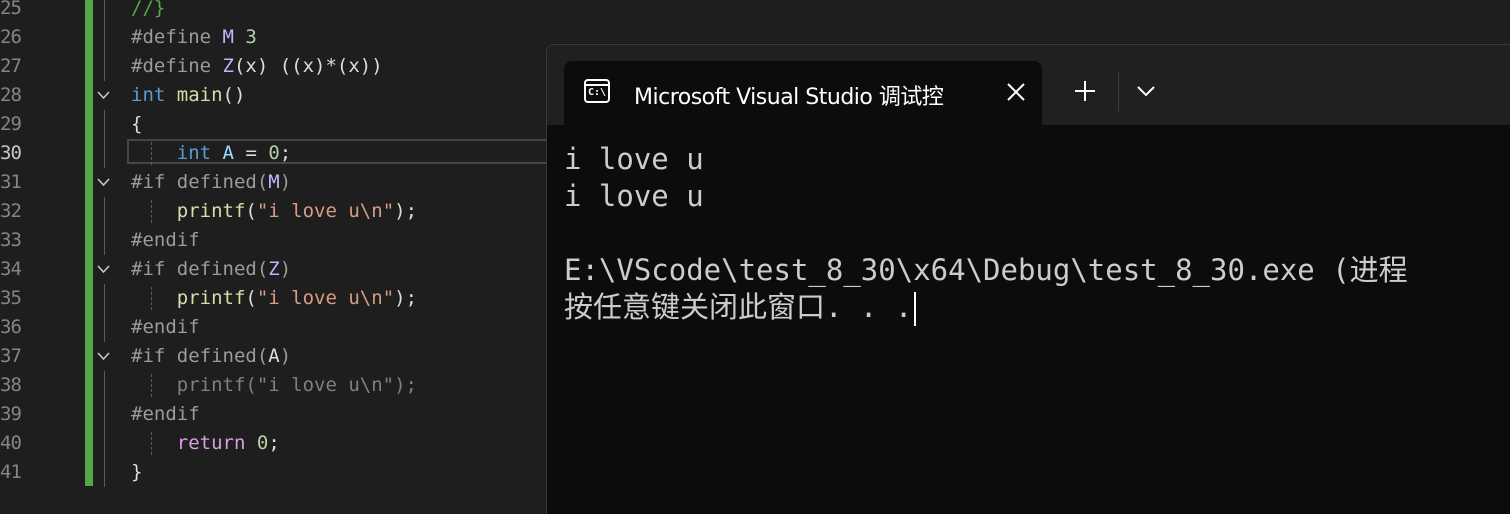 The height and width of the screenshot is (514, 1510). Describe the element at coordinates (1016, 92) in the screenshot. I see `close-icon` at that location.